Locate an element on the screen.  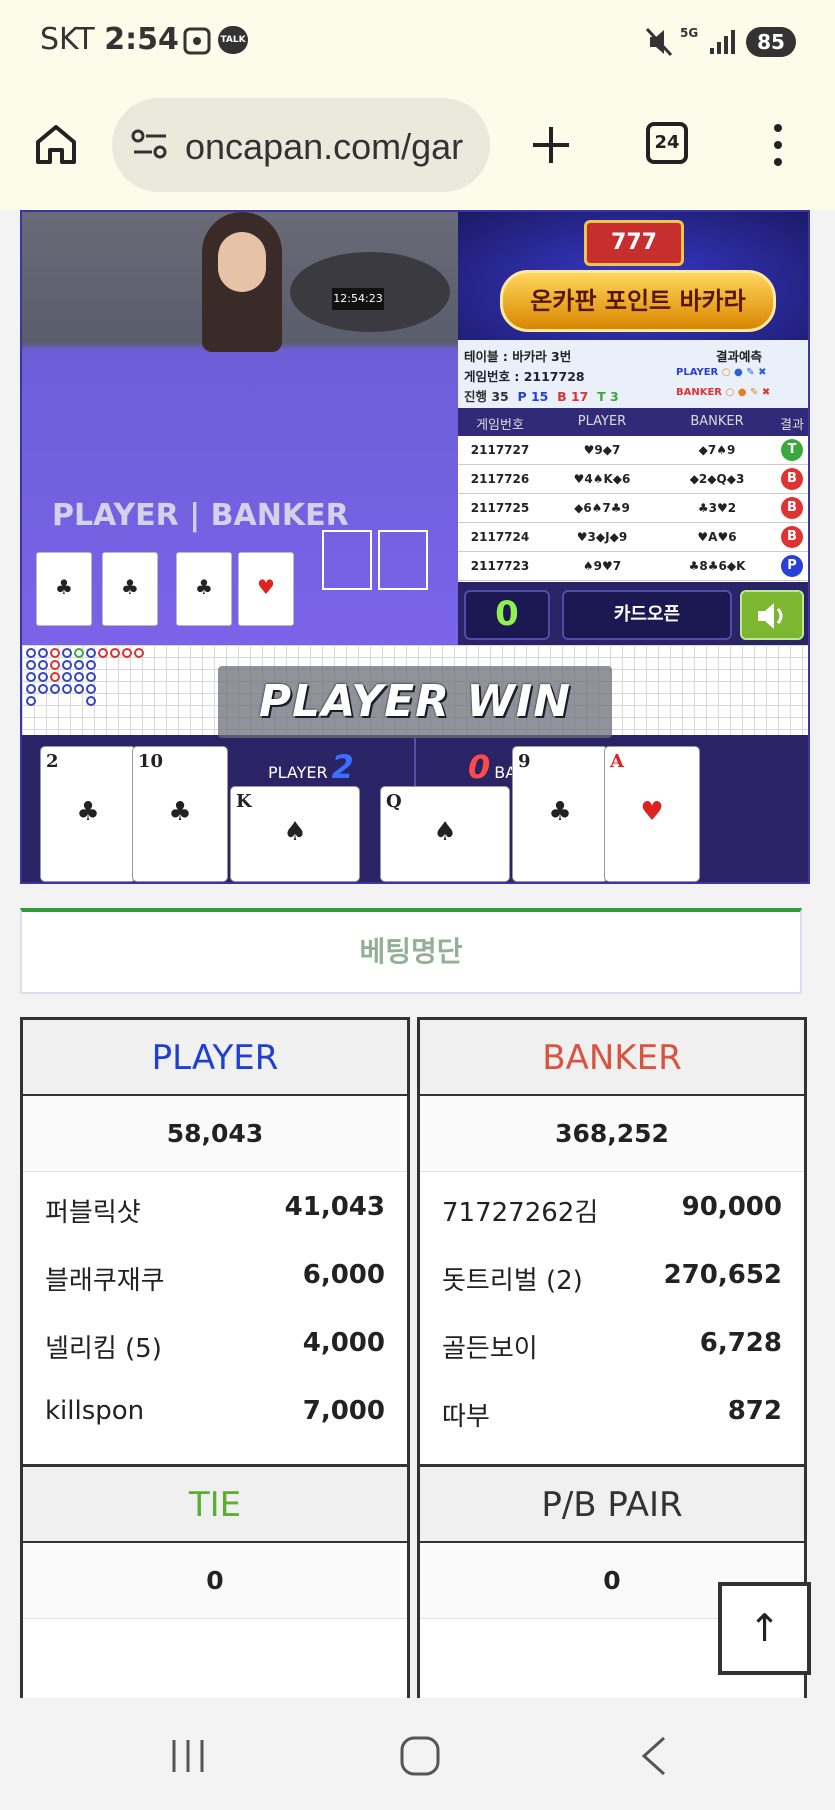
history-result-badge: P is located at coordinates (792, 566).